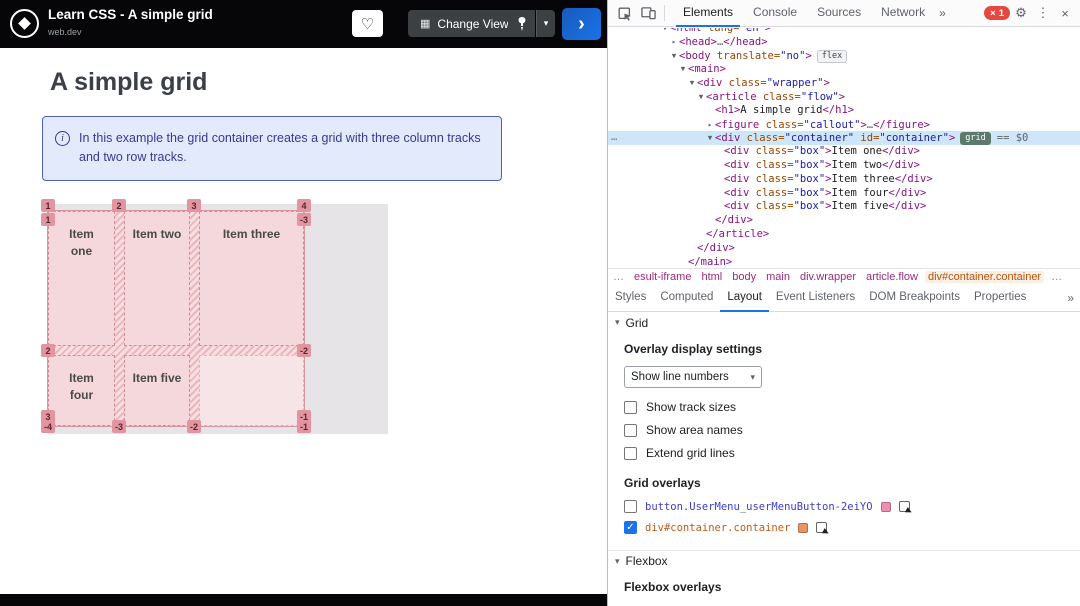 The width and height of the screenshot is (1080, 606). What do you see at coordinates (844, 586) in the screenshot?
I see `flexbox-section-body: Flexbox overlays` at bounding box center [844, 586].